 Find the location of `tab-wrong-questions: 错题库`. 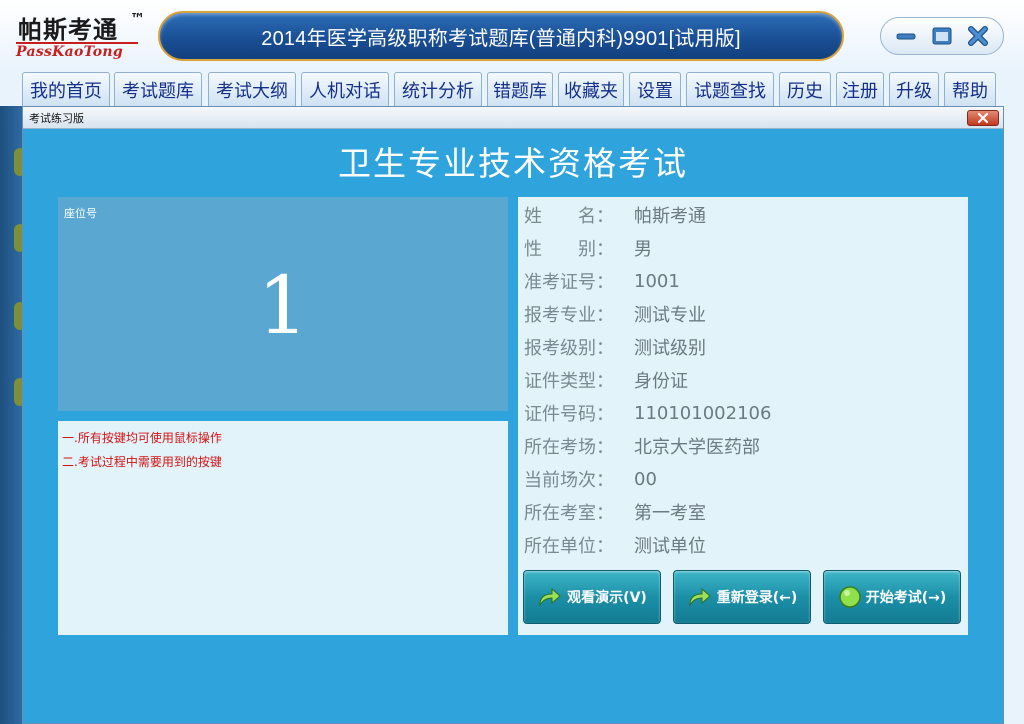

tab-wrong-questions: 错题库 is located at coordinates (520, 89).